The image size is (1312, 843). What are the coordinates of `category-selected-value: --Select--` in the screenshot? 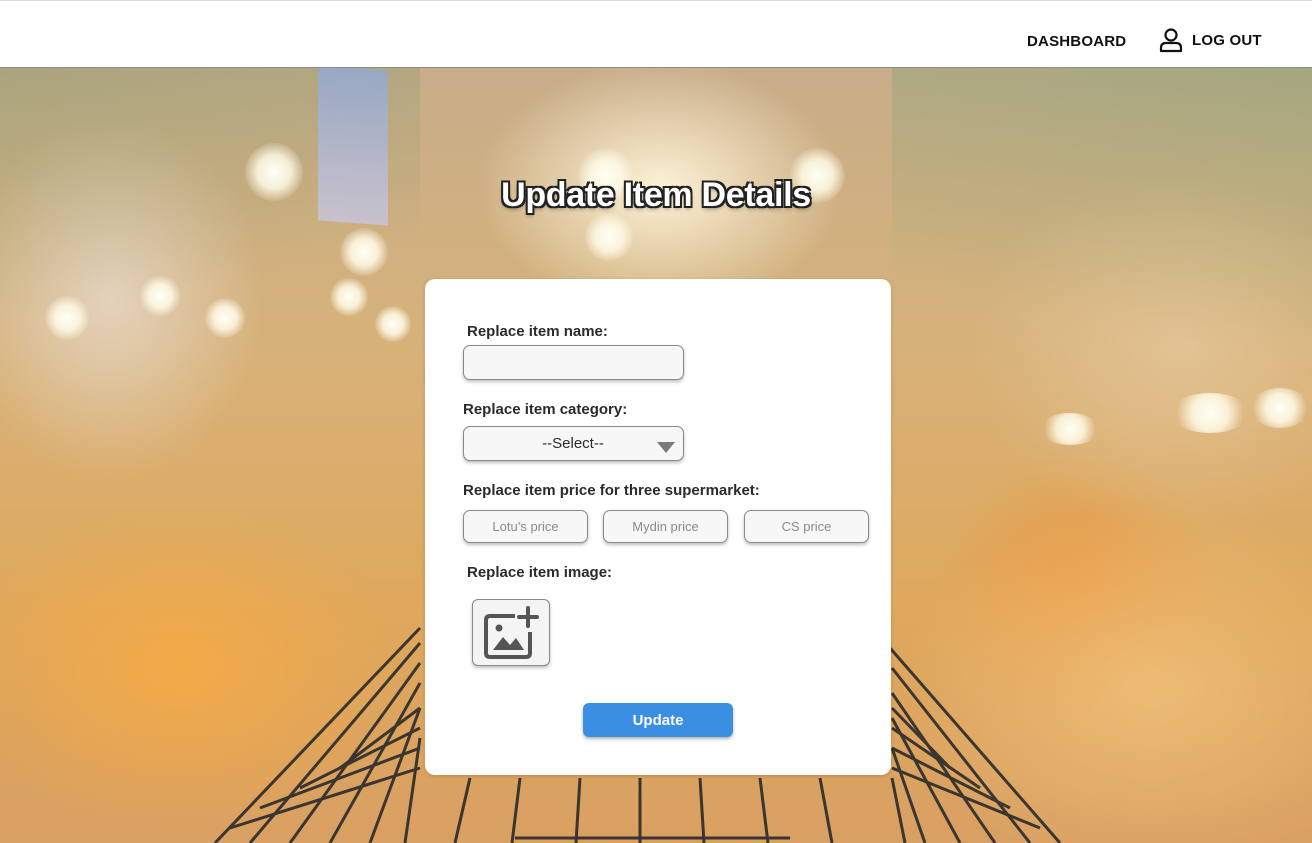 It's located at (573, 443).